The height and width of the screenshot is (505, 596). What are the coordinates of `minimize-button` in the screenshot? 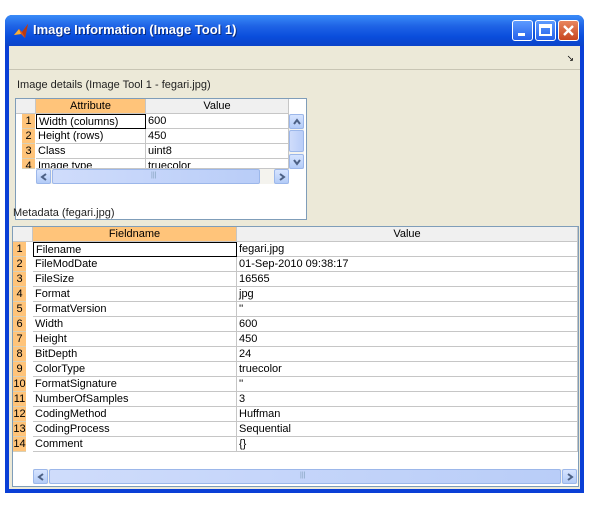 It's located at (522, 30).